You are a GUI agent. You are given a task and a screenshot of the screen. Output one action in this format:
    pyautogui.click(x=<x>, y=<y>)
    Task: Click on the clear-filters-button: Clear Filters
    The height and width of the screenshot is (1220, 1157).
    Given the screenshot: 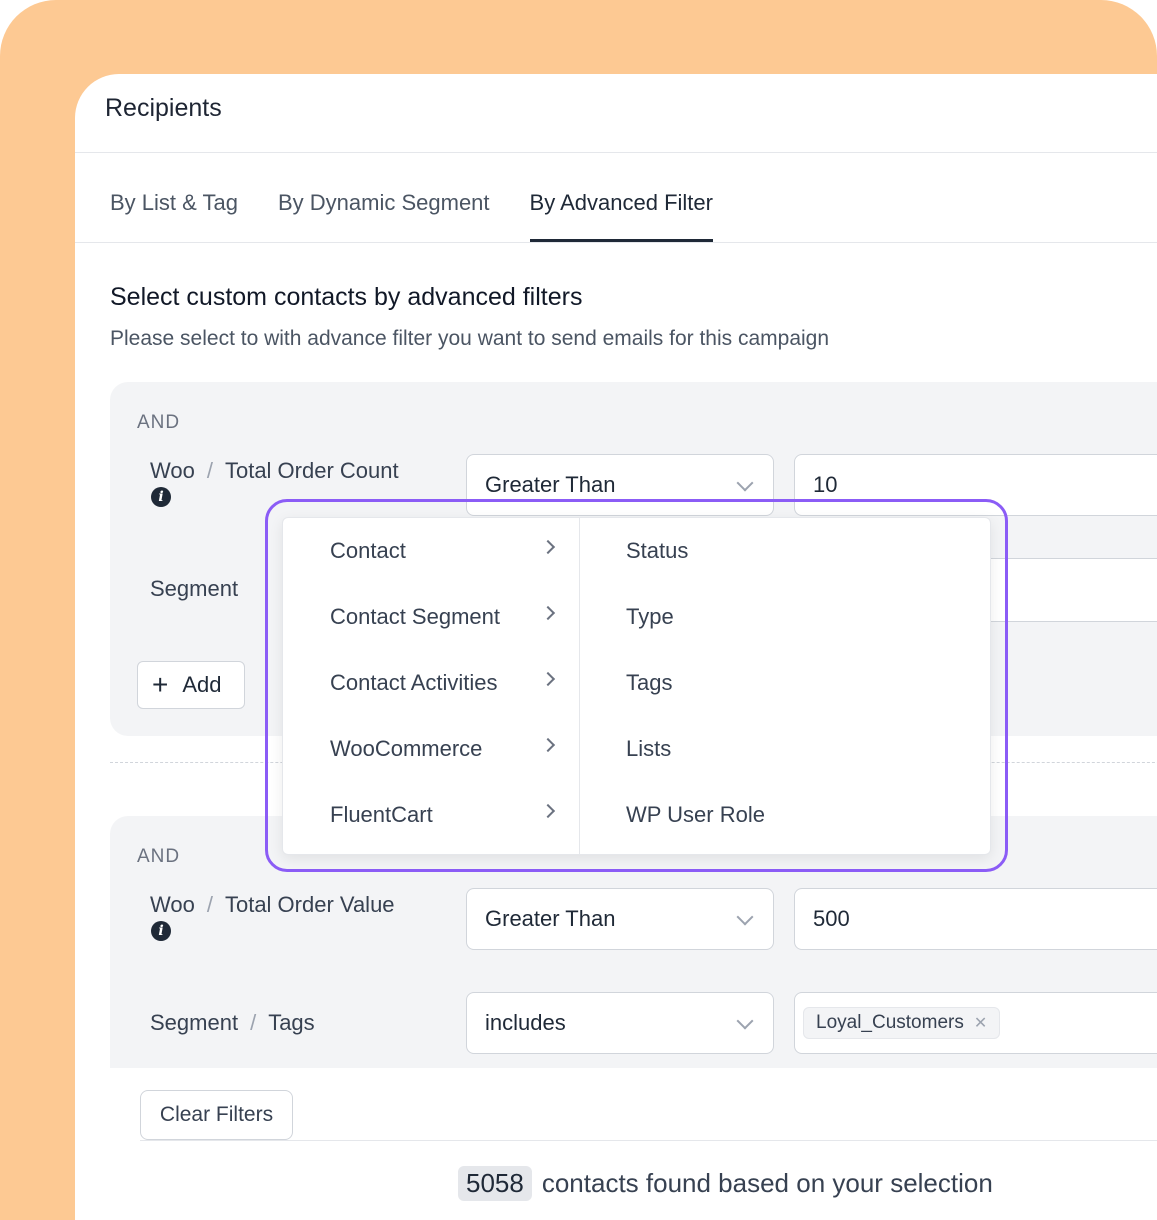 What is the action you would take?
    pyautogui.click(x=216, y=1115)
    